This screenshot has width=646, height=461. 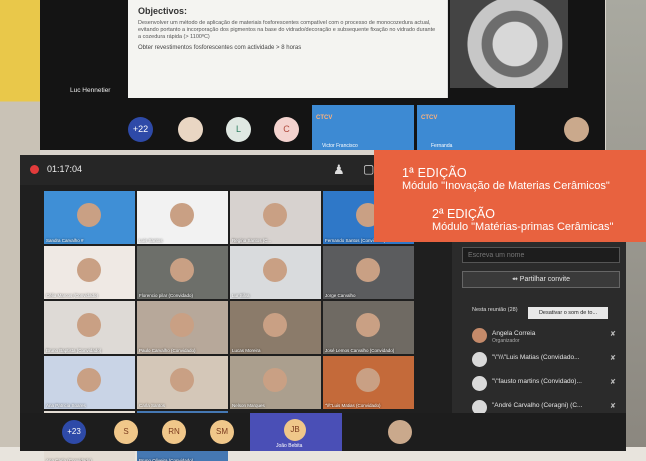 I want to click on participant-tile-victor: CTCV Victor Francisco, so click(x=363, y=127).